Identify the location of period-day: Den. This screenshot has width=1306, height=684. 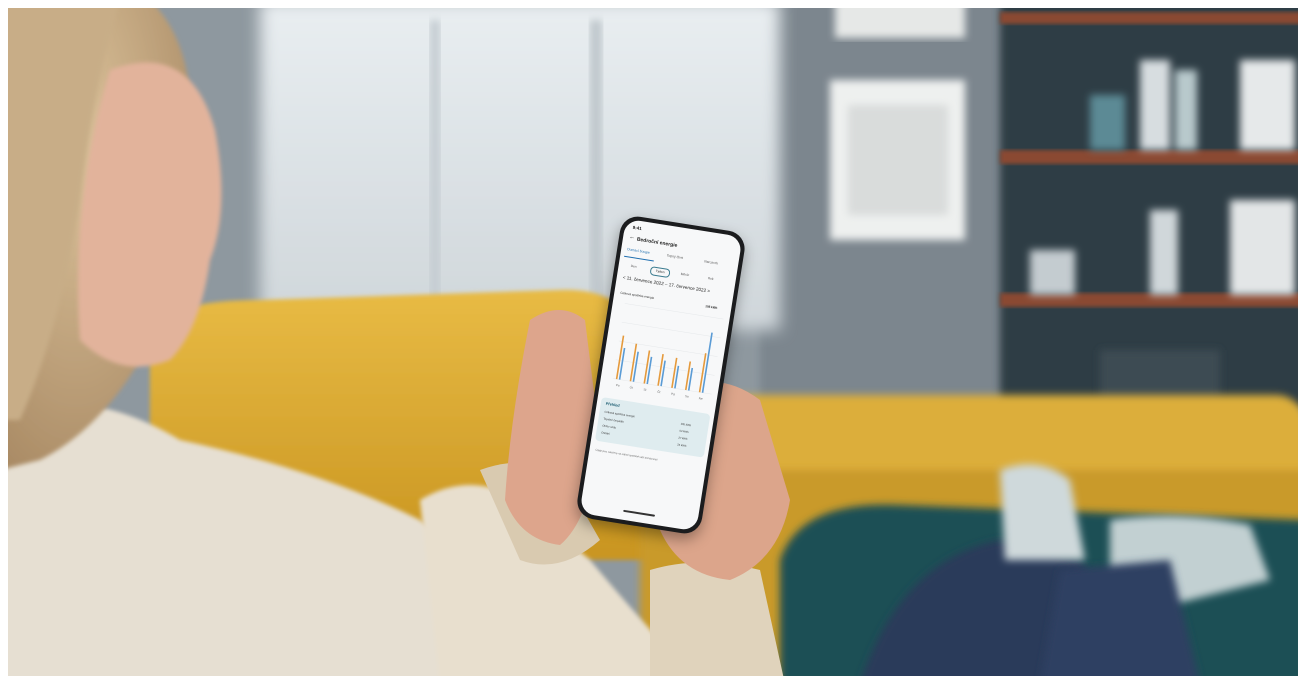
(633, 267).